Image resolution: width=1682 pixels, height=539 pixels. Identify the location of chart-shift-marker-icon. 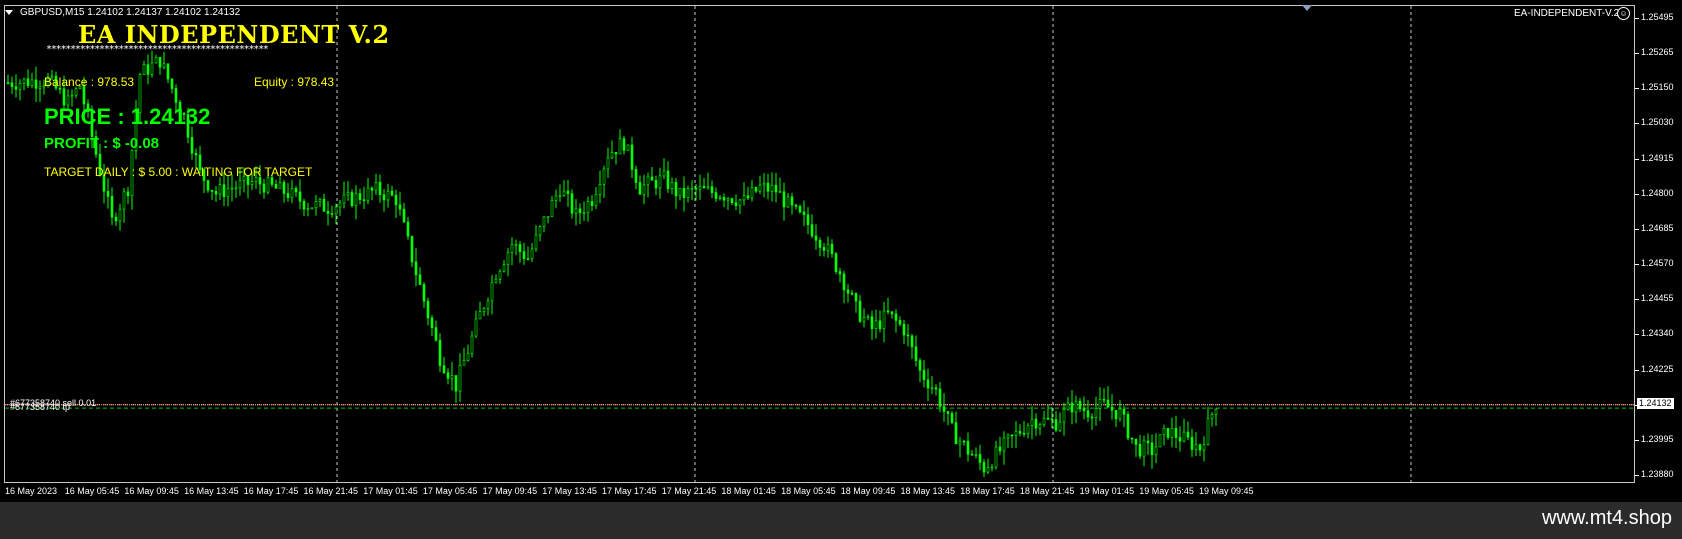
(1307, 8).